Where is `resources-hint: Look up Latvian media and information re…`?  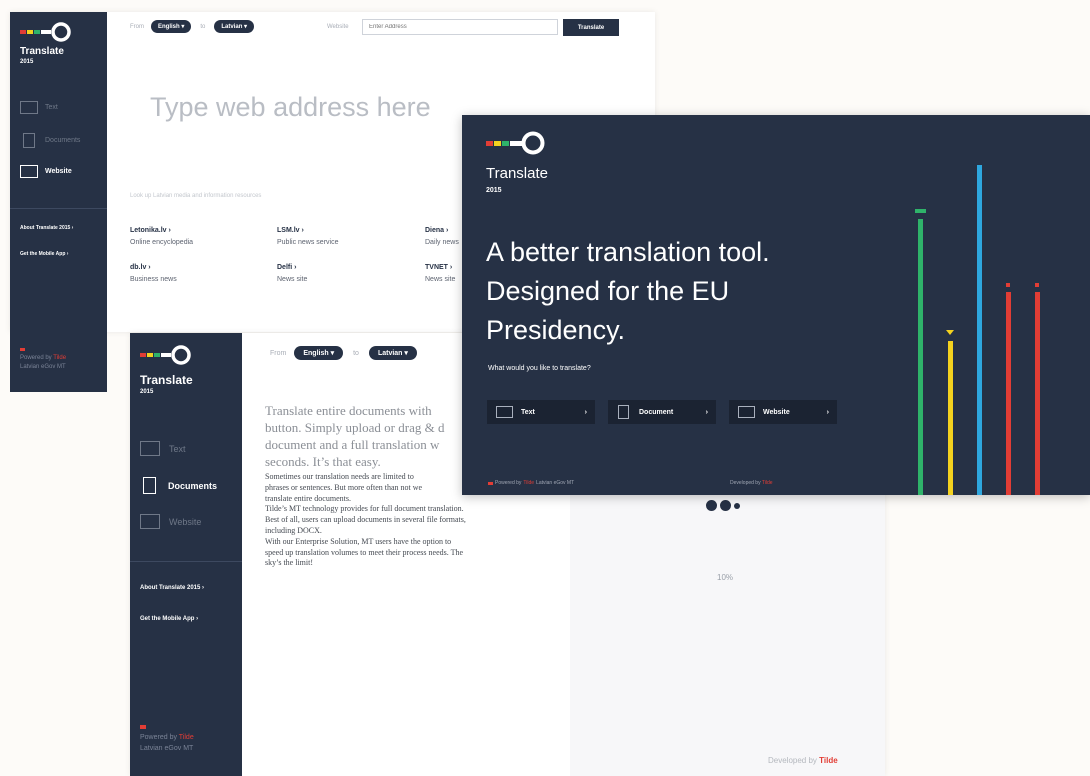 resources-hint: Look up Latvian media and information re… is located at coordinates (196, 196).